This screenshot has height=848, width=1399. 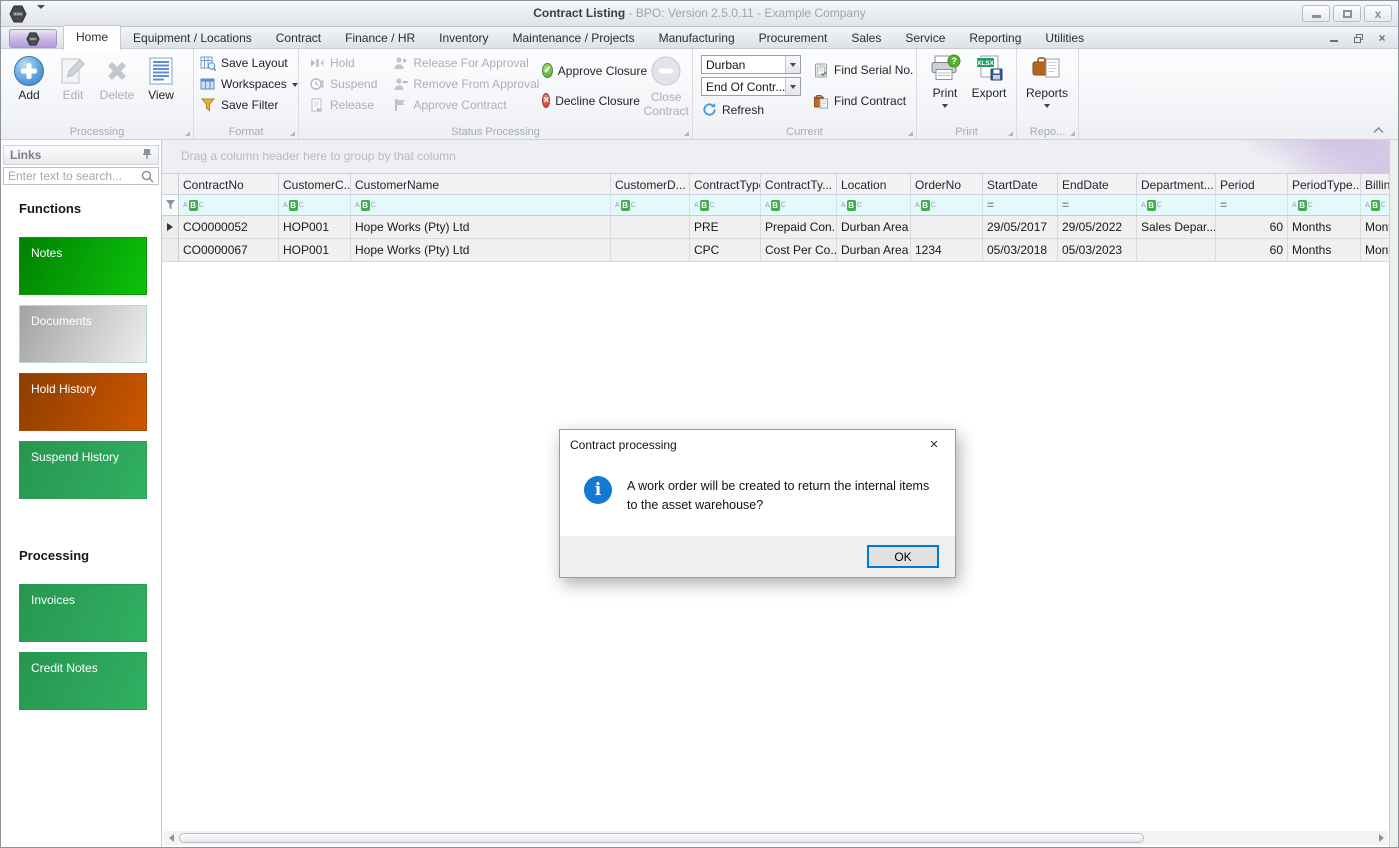 I want to click on filter-cell-period: =, so click(x=1252, y=205).